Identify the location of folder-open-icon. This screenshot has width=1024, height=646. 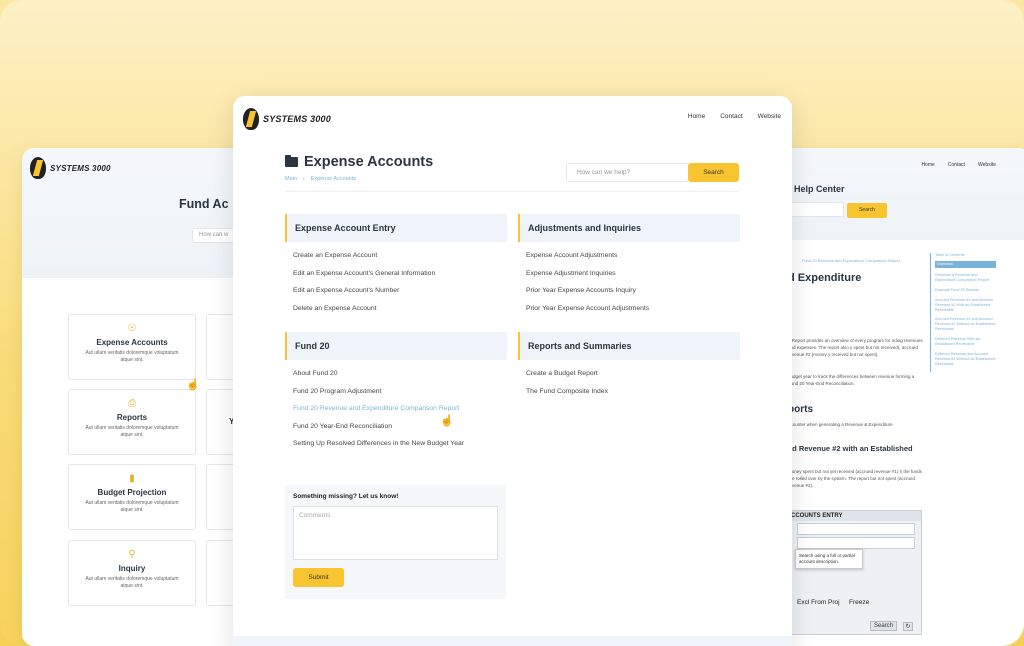
(291, 161).